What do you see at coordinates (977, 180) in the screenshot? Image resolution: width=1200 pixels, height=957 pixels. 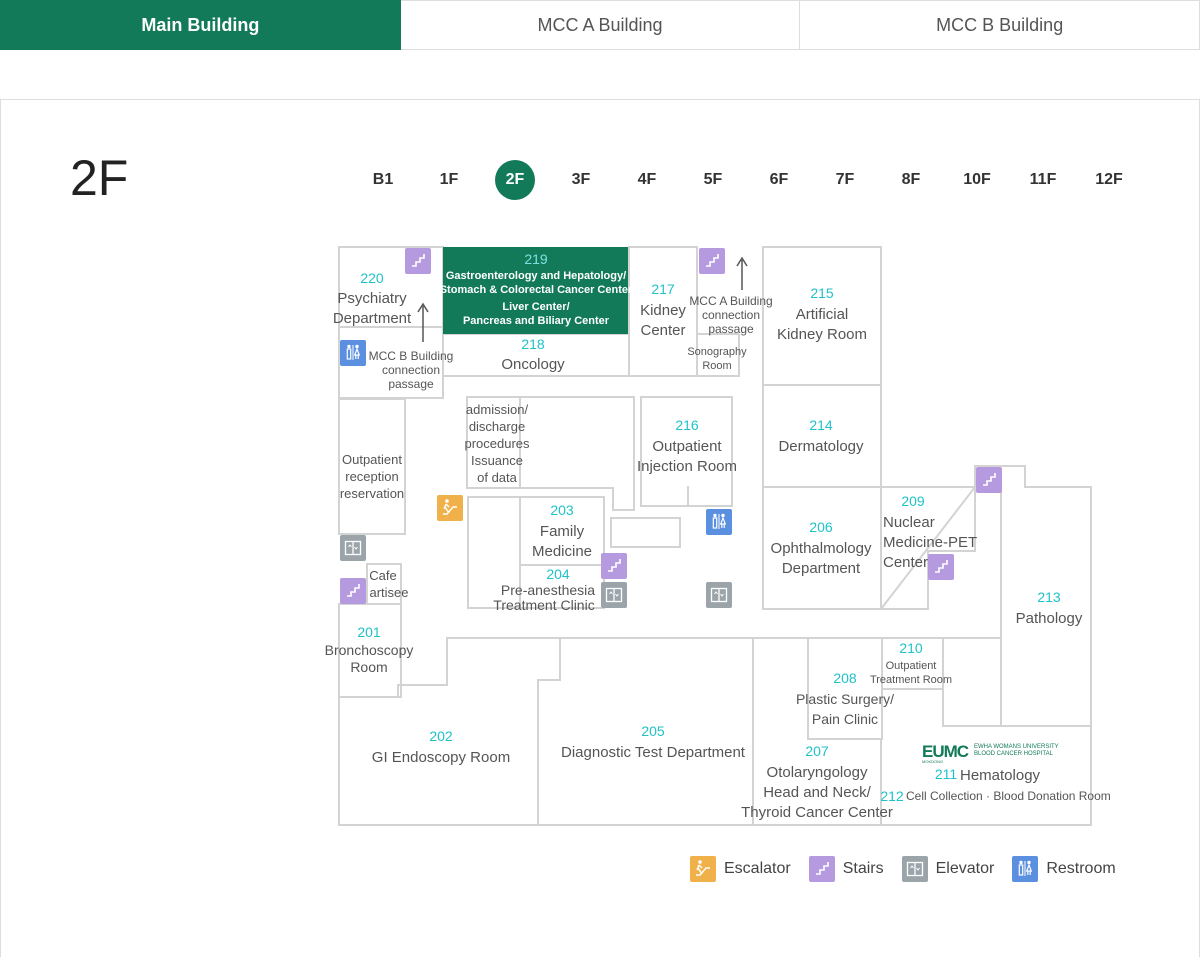 I see `floor-button-10f: 10F` at bounding box center [977, 180].